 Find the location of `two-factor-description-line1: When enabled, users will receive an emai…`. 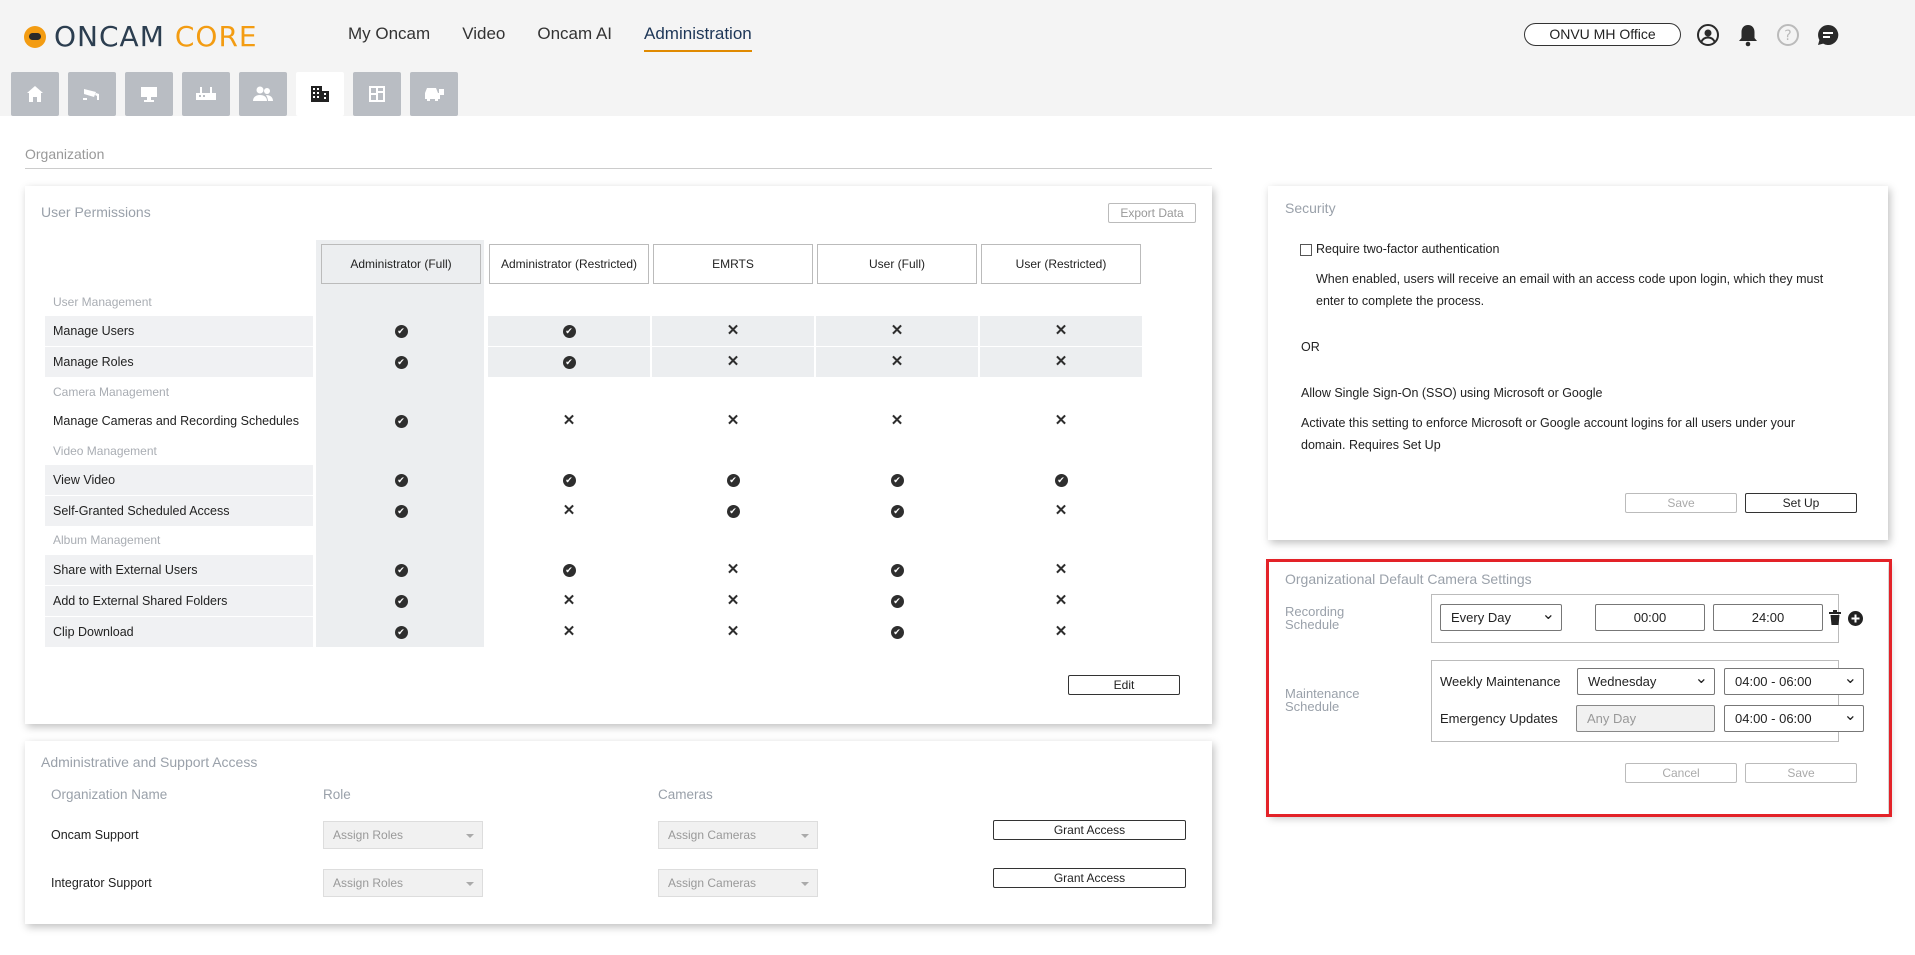

two-factor-description-line1: When enabled, users will receive an emai… is located at coordinates (1570, 279).